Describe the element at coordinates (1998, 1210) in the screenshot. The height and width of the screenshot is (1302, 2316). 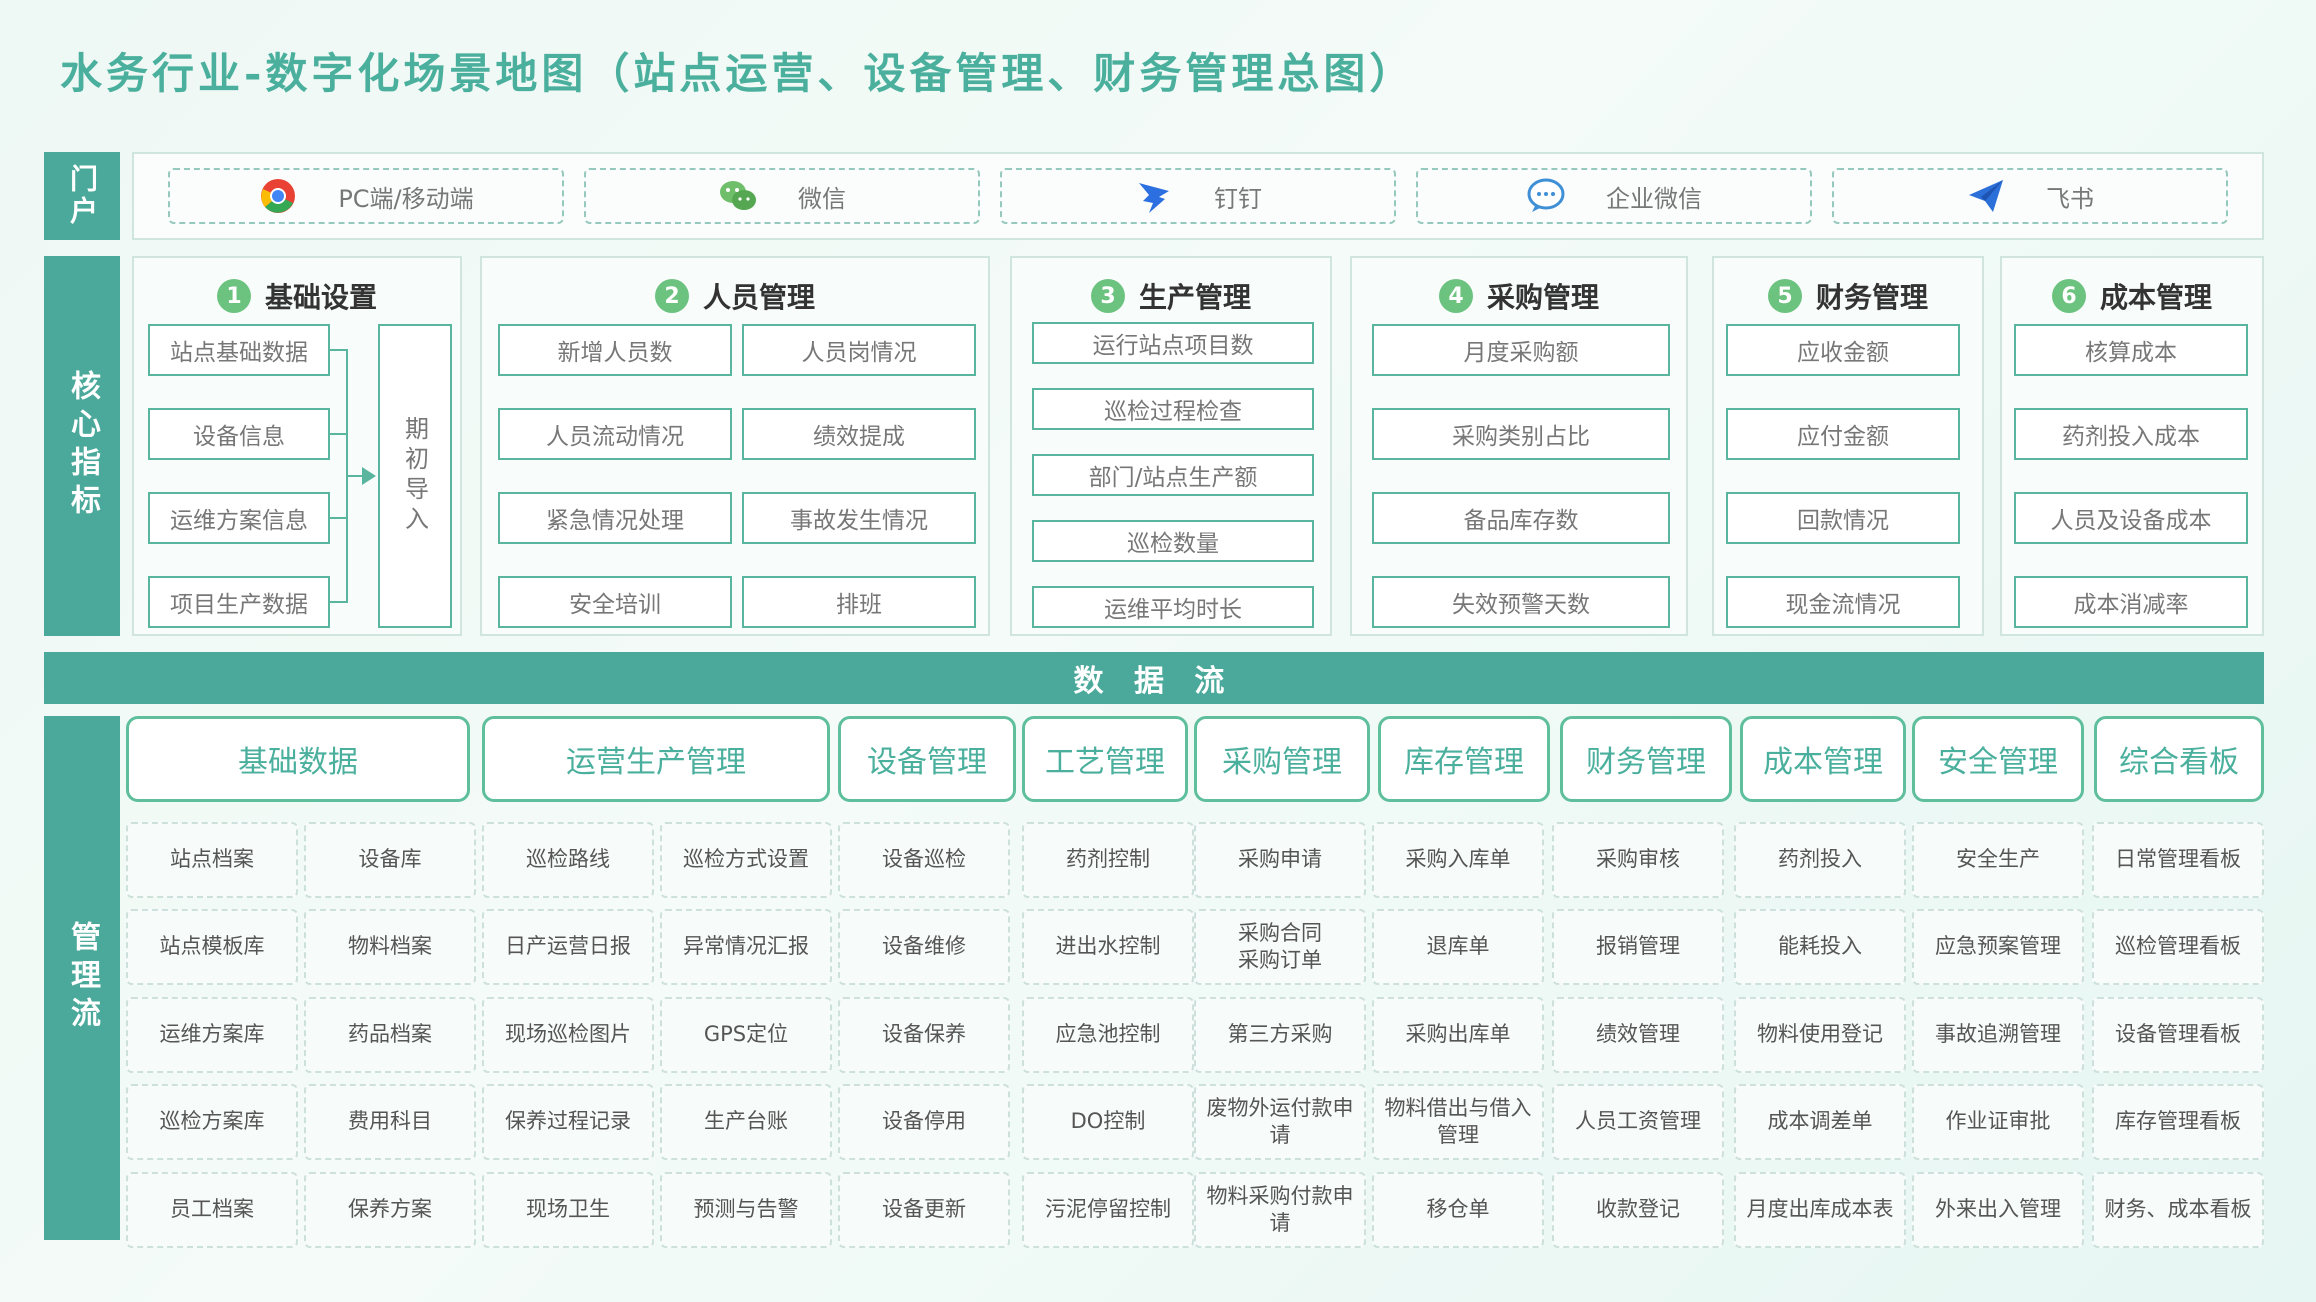
I see `grid-cell: 外来出入管理` at that location.